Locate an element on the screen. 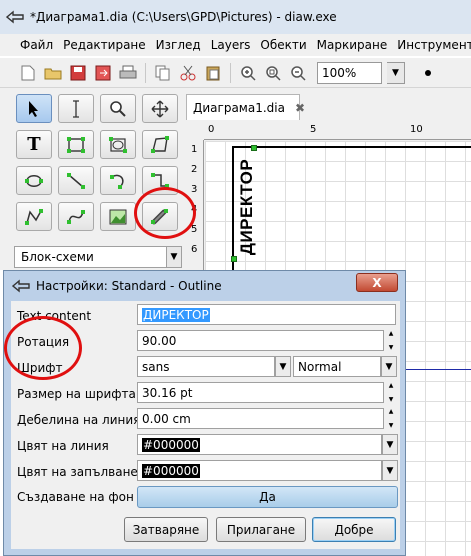 Image resolution: width=471 pixels, height=556 pixels. sheet-select-value: Блок-схеми is located at coordinates (57, 257).